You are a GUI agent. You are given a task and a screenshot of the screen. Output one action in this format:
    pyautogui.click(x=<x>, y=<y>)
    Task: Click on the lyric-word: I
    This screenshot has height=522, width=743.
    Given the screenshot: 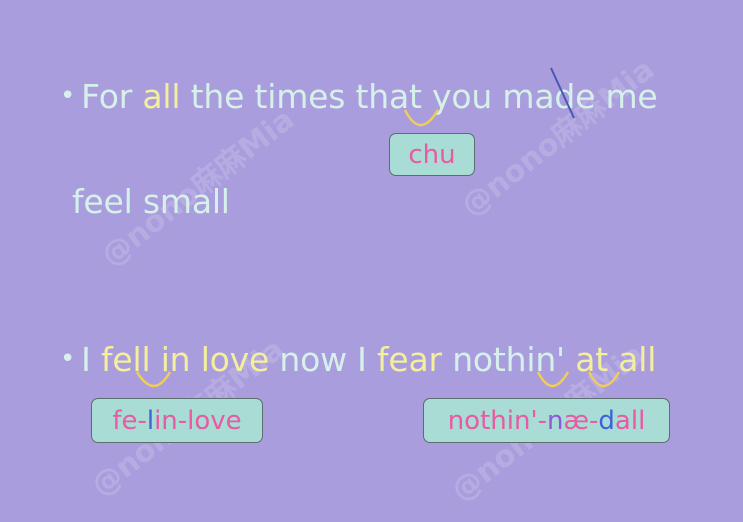 What is the action you would take?
    pyautogui.click(x=91, y=359)
    